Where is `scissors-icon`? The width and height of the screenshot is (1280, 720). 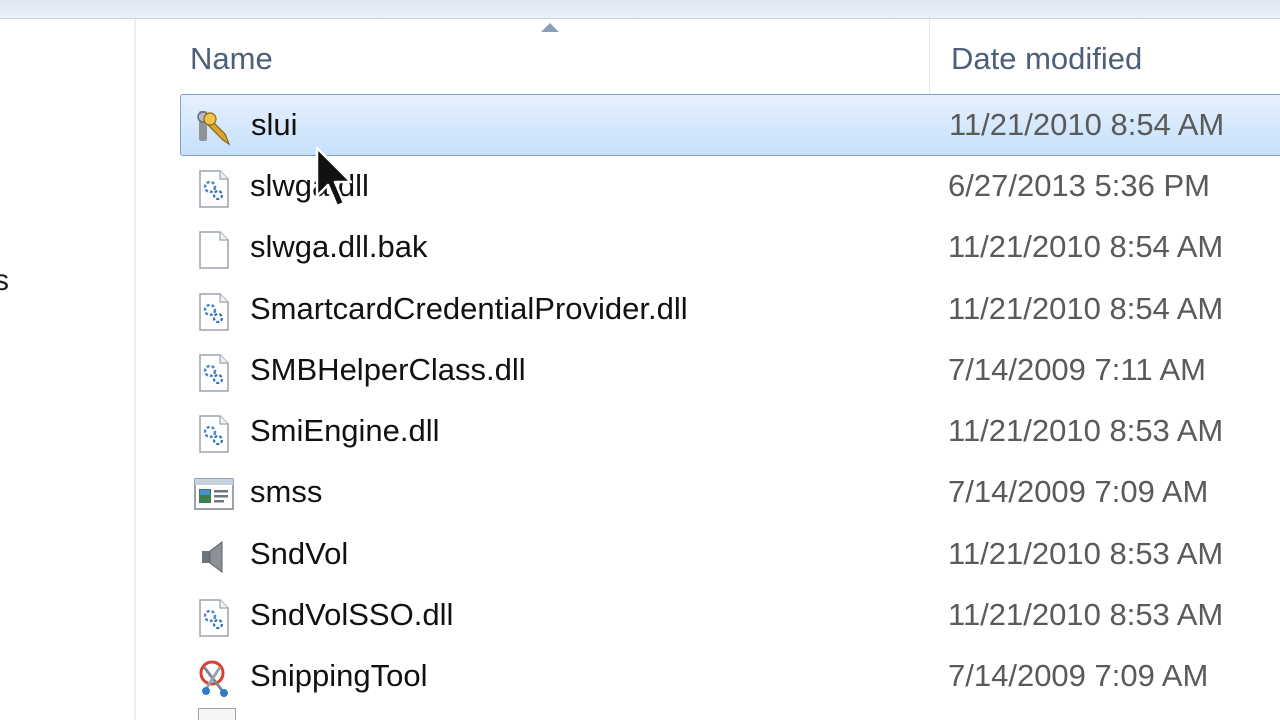
scissors-icon is located at coordinates (213, 679).